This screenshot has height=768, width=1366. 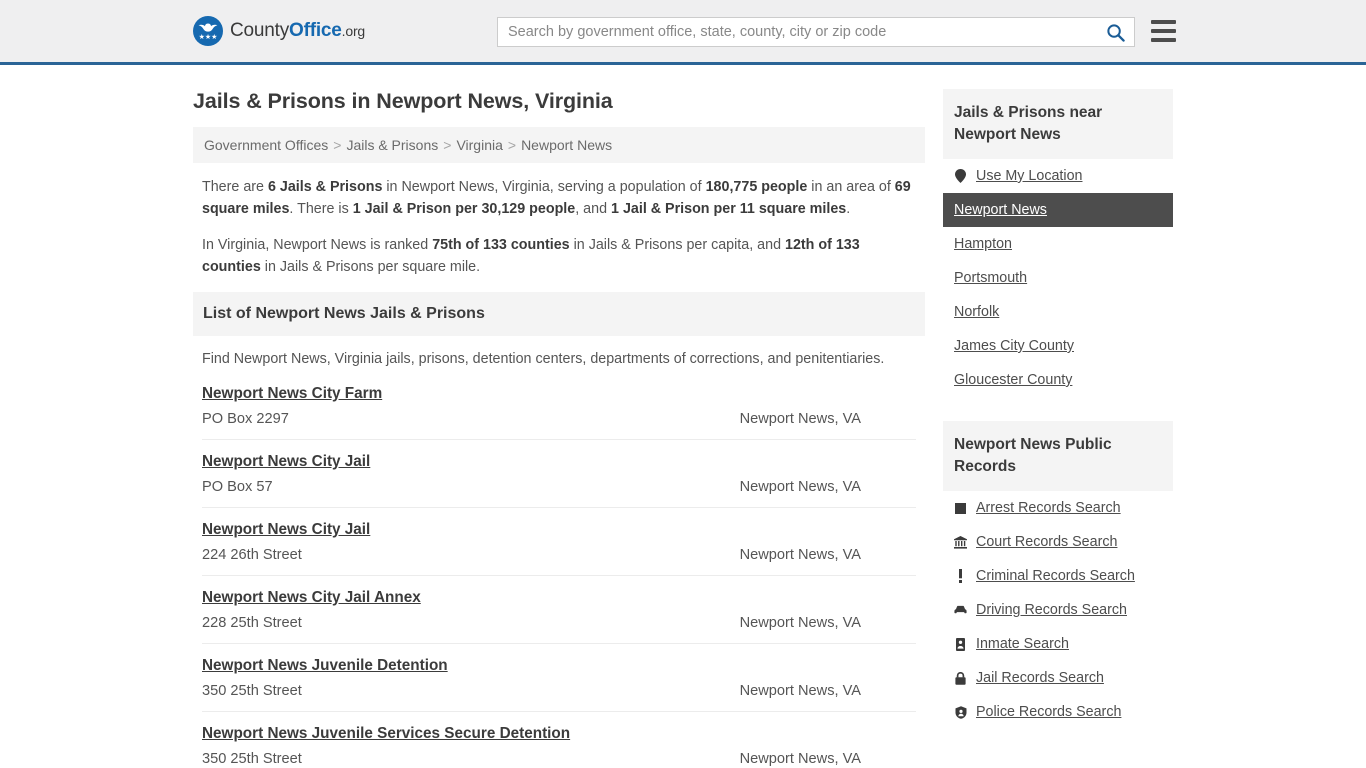 I want to click on records-item-inmate-search: Inmate Search, so click(x=1058, y=644).